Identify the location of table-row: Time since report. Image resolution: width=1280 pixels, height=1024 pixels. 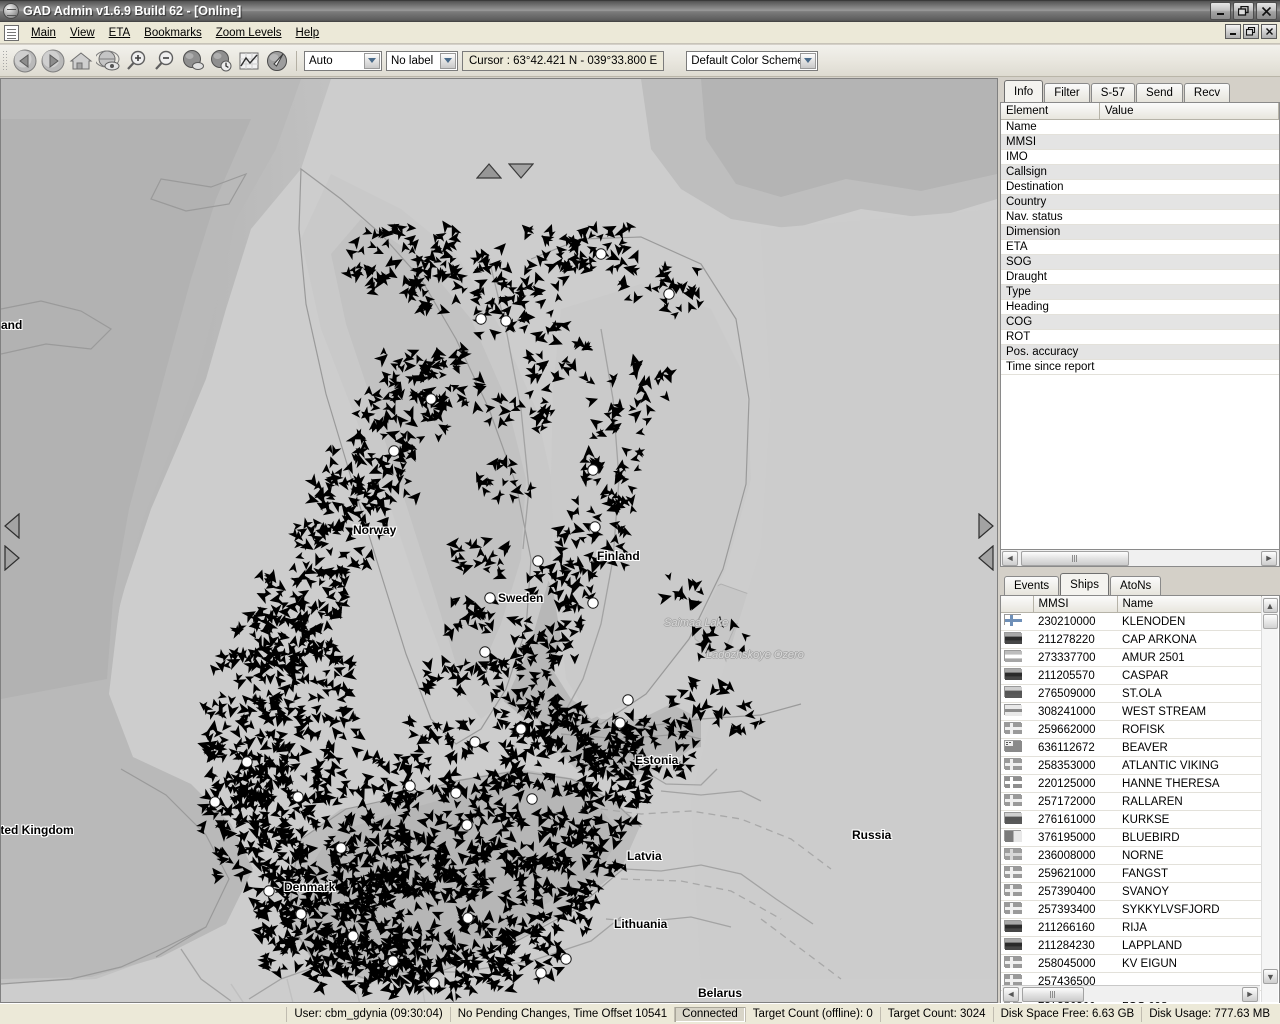
(1140, 367).